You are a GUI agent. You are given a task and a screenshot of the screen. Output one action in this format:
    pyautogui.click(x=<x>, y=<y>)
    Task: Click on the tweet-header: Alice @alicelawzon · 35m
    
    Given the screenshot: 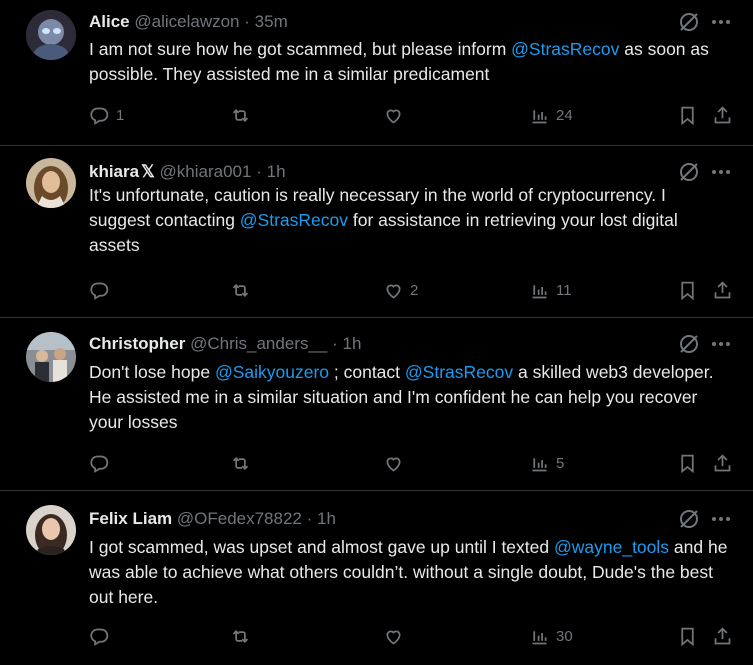 What is the action you would take?
    pyautogui.click(x=391, y=22)
    